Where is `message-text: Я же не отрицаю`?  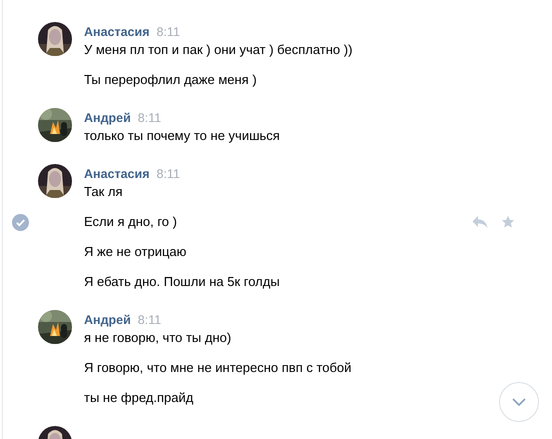
message-text: Я же не отрицаю is located at coordinates (136, 252).